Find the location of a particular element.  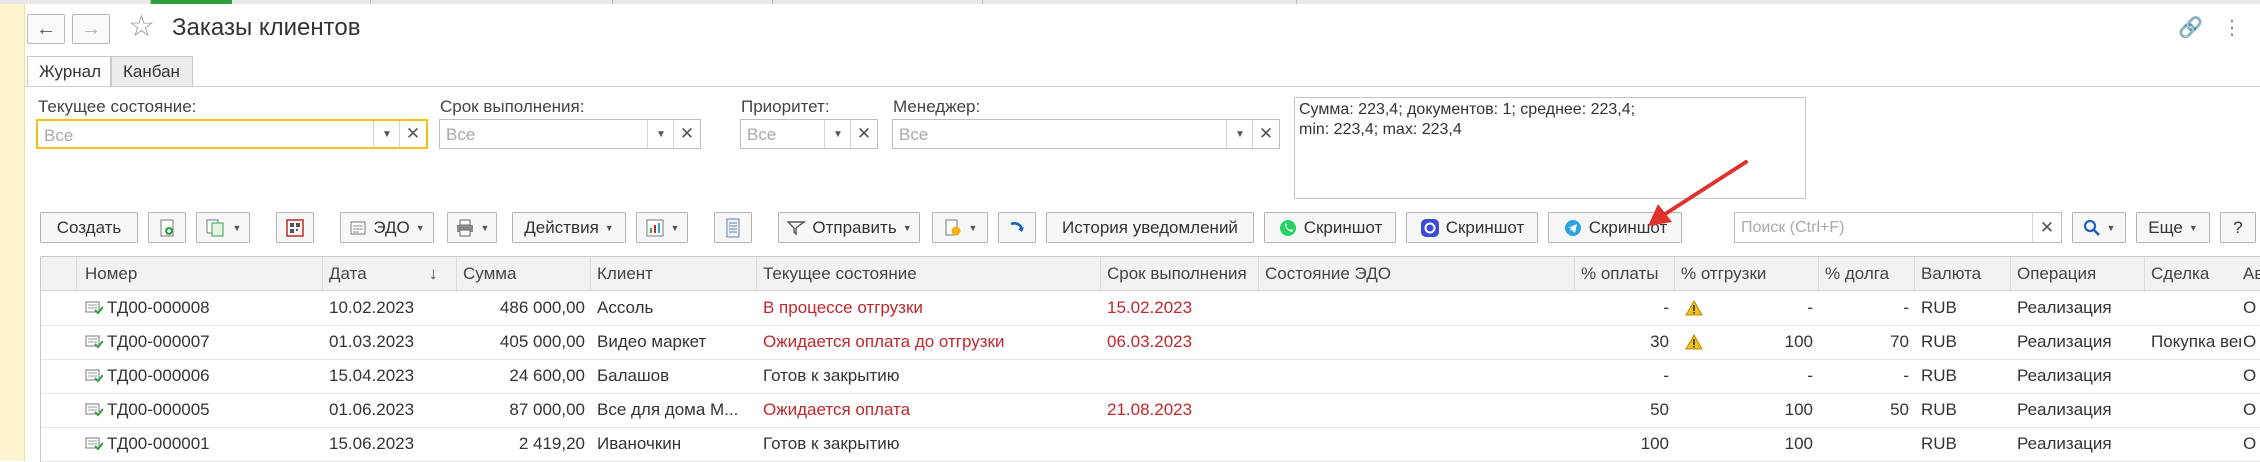

copy-menu-button: ▼ is located at coordinates (223, 227).